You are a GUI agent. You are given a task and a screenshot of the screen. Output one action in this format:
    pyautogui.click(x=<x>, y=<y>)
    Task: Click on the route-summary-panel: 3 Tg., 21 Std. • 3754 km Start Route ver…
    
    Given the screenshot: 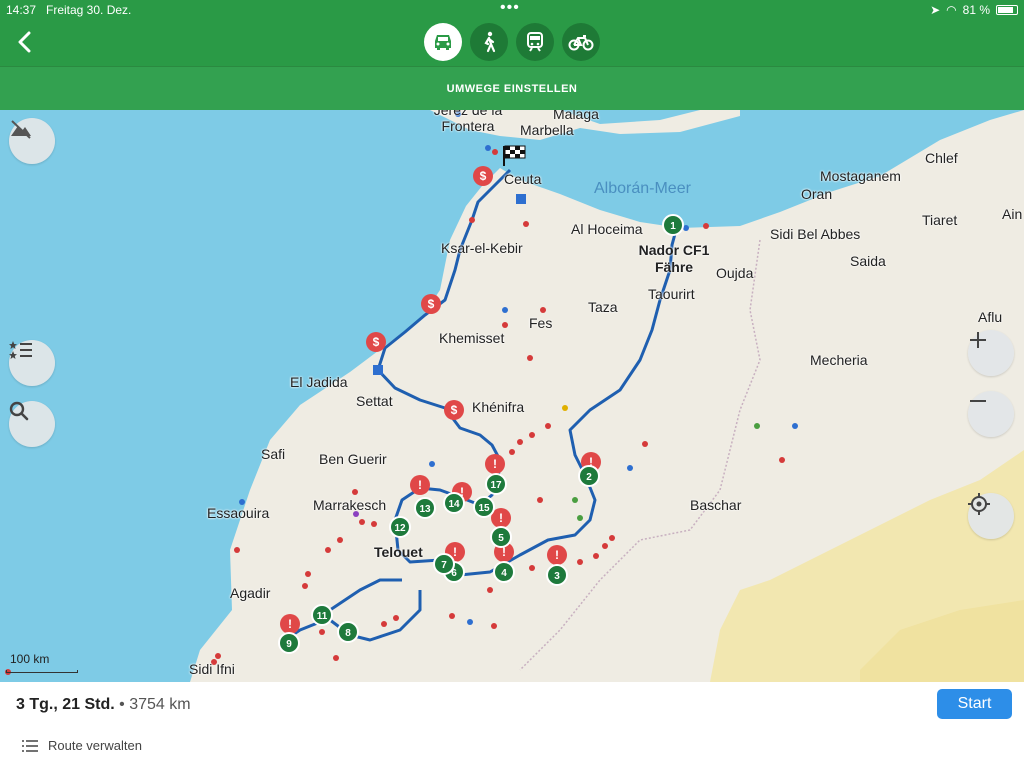 What is the action you would take?
    pyautogui.click(x=512, y=725)
    